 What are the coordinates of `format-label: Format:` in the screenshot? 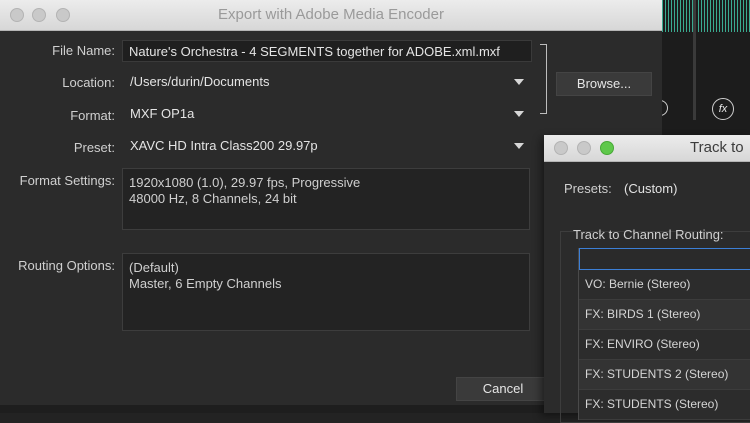 It's located at (92, 115).